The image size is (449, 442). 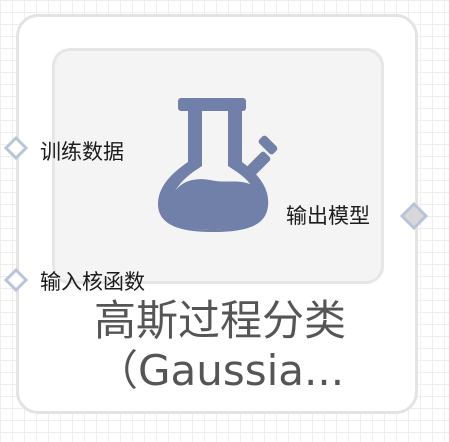 I want to click on input-port-training-data, so click(x=16, y=148).